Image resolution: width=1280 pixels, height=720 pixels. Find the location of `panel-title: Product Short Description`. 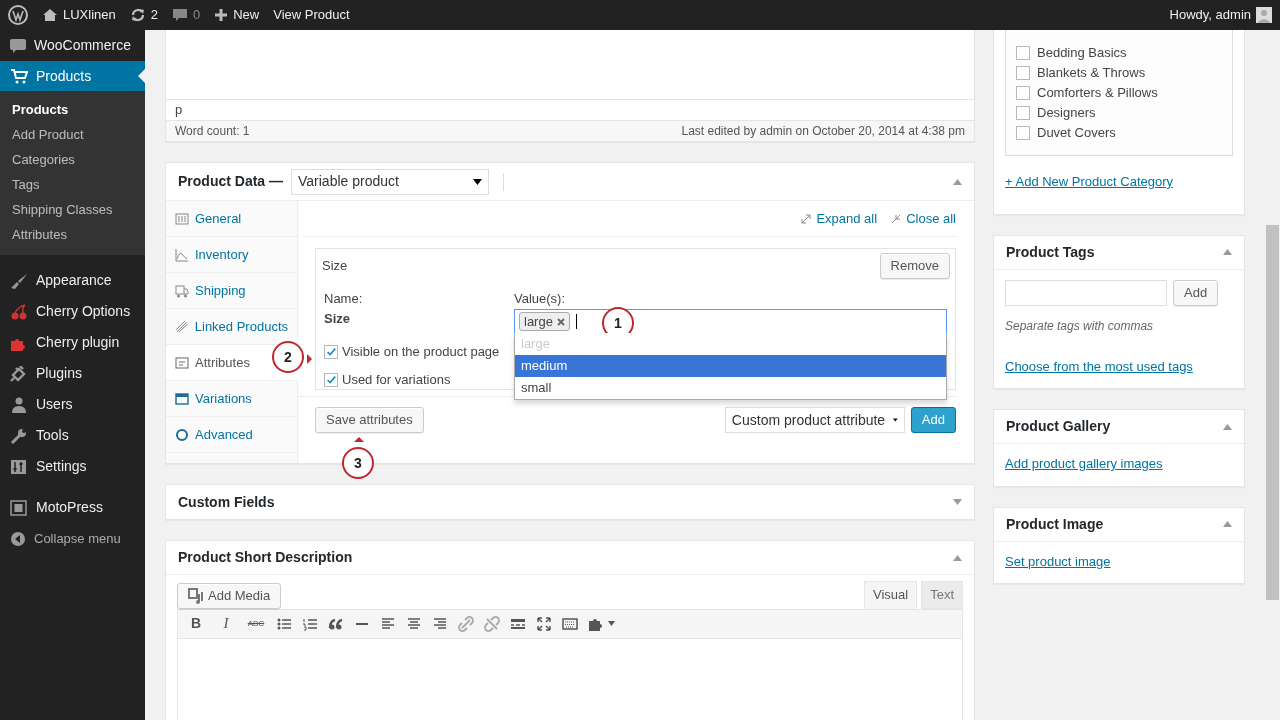

panel-title: Product Short Description is located at coordinates (265, 557).